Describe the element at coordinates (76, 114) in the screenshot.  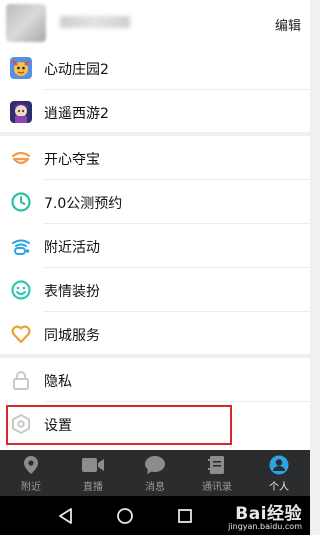
I see `list-item-label: 逍遥西游2` at that location.